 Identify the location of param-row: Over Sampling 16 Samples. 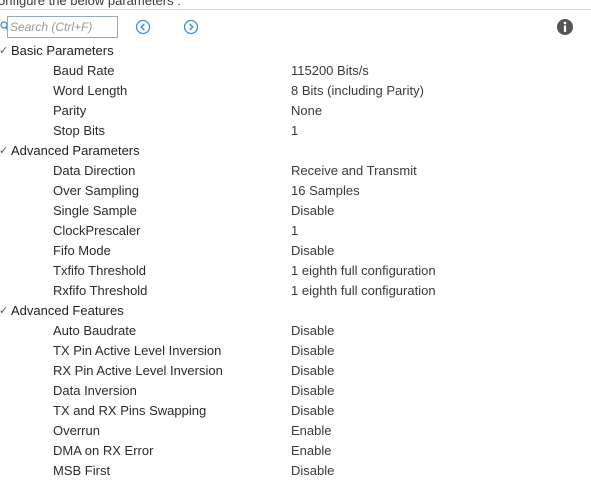
(295, 191).